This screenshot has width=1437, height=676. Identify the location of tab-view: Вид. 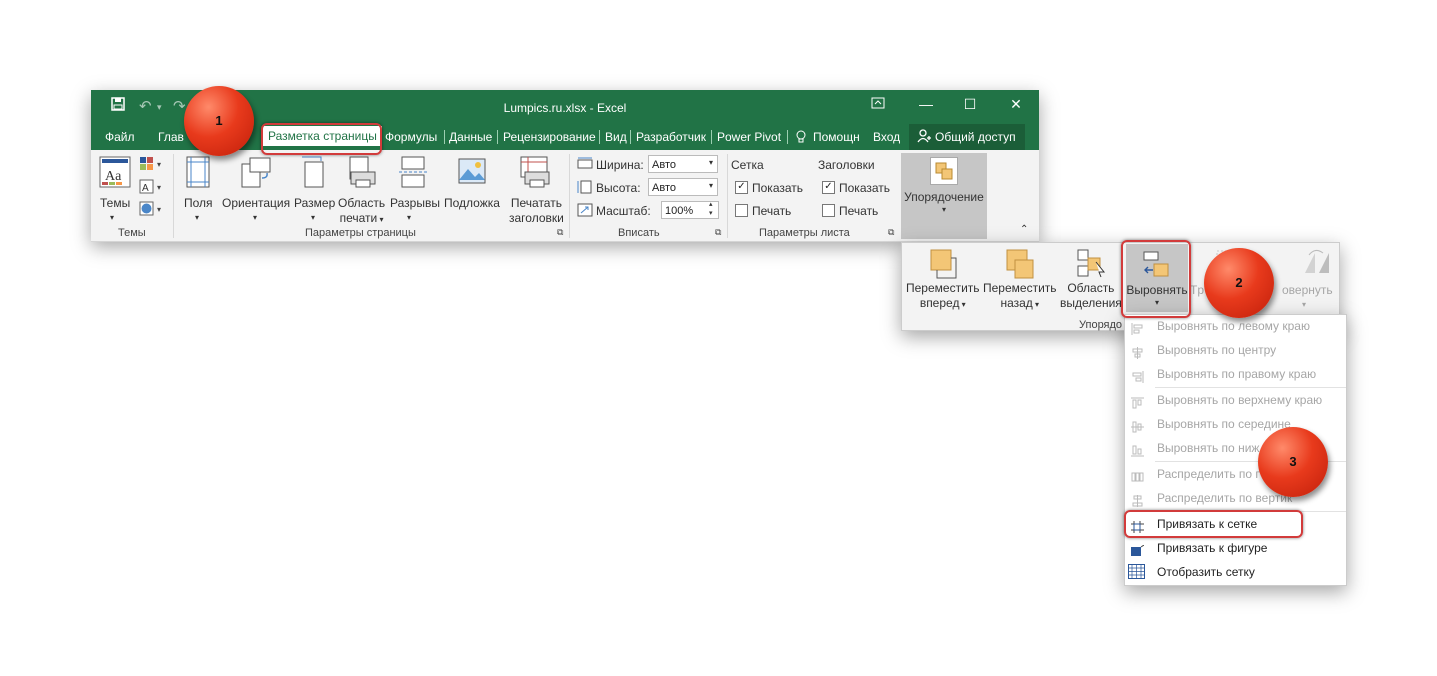
(616, 137).